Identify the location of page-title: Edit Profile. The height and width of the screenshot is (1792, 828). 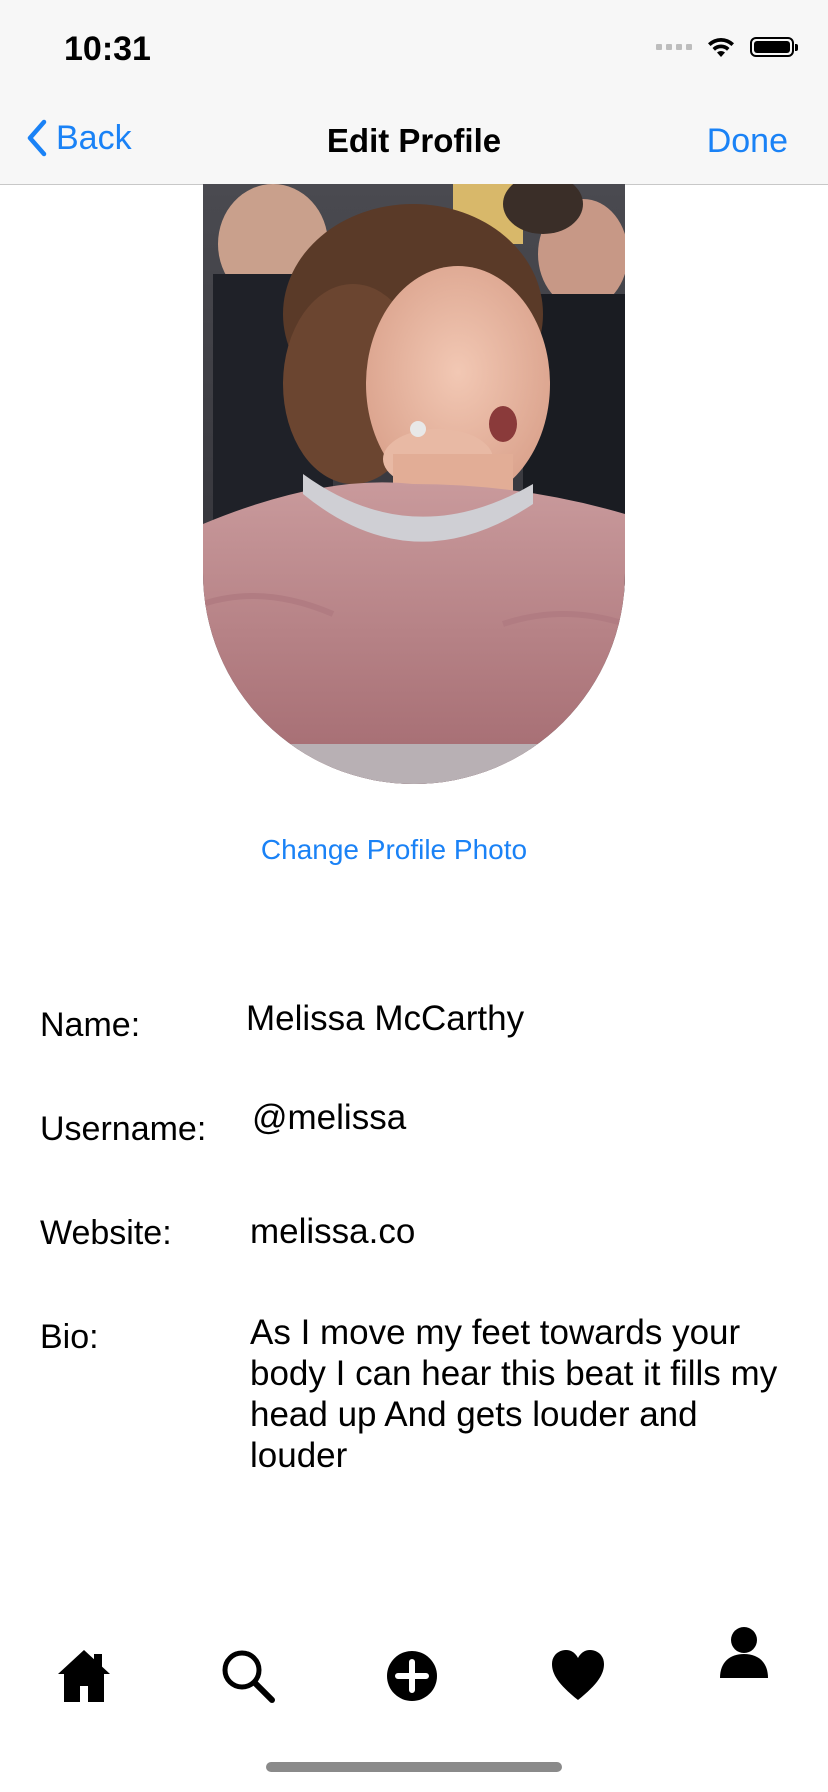
(414, 140).